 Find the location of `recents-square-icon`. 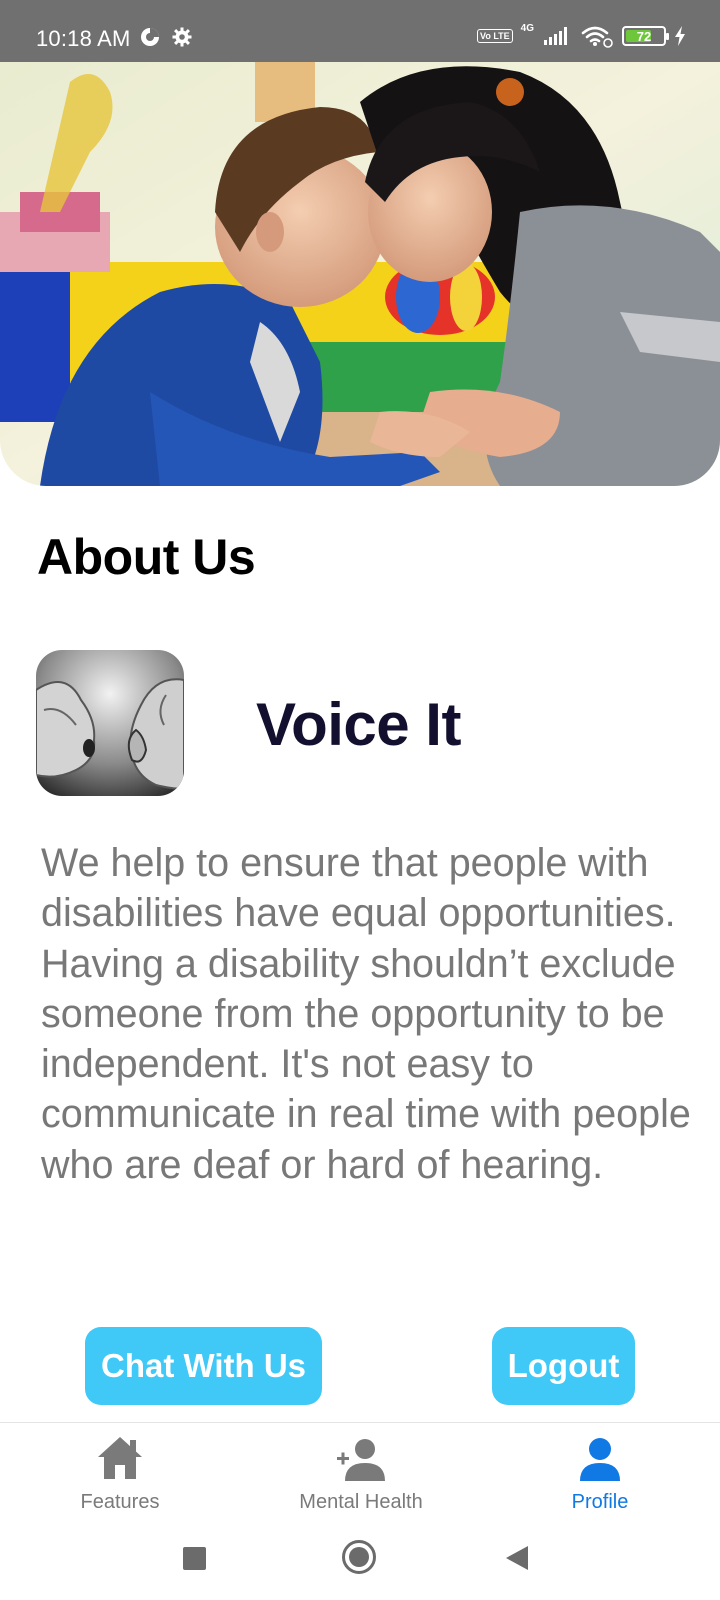

recents-square-icon is located at coordinates (194, 1558).